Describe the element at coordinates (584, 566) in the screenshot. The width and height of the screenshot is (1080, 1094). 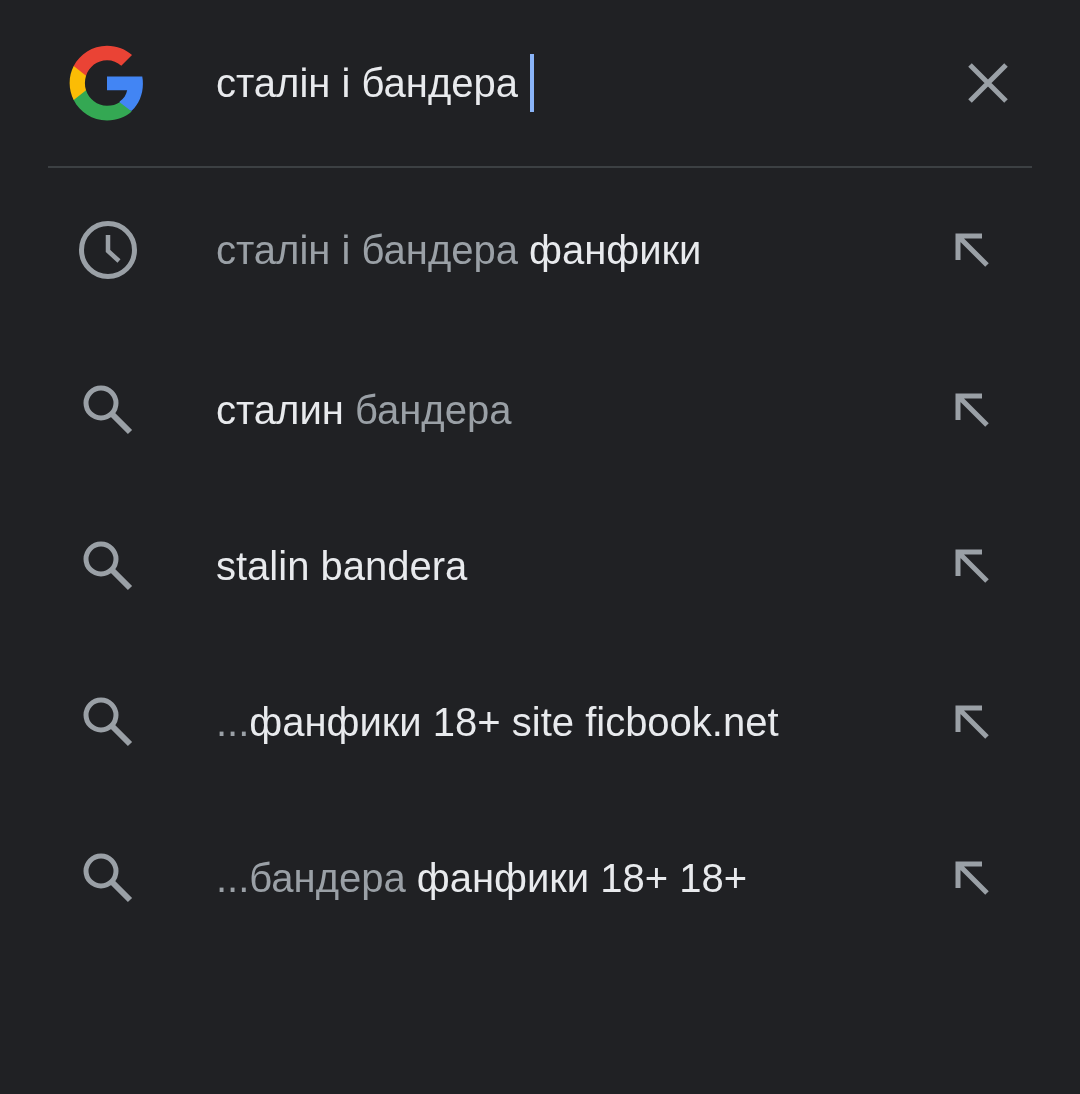
I see `suggestion-text: stalin bandera` at that location.